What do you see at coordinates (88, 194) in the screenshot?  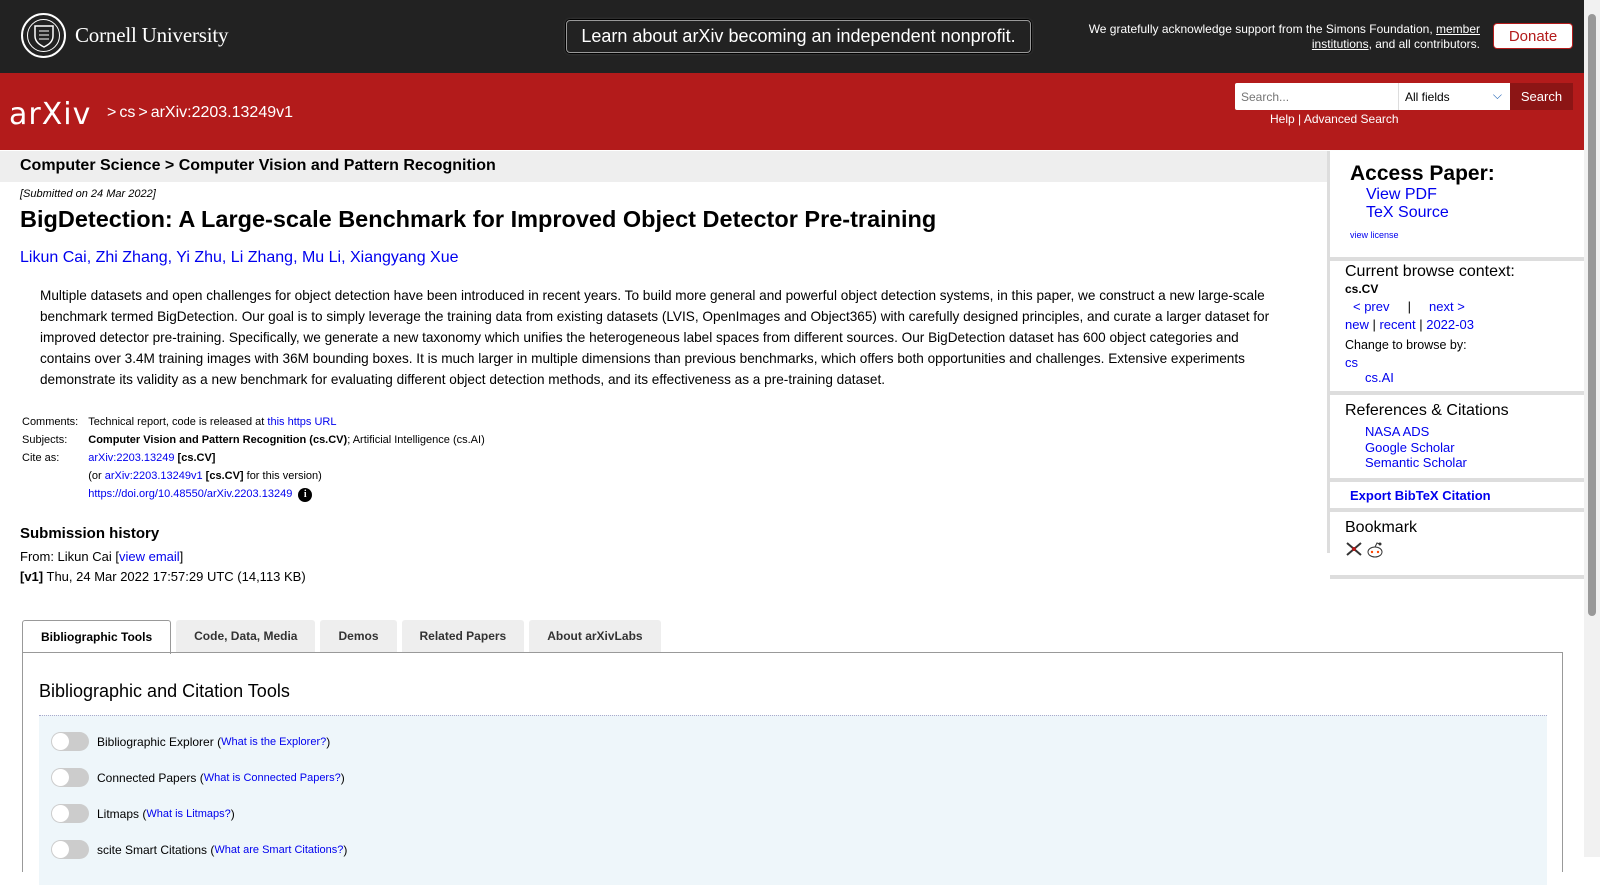 I see `submission-date: [Submitted on 24 Mar 2022]` at bounding box center [88, 194].